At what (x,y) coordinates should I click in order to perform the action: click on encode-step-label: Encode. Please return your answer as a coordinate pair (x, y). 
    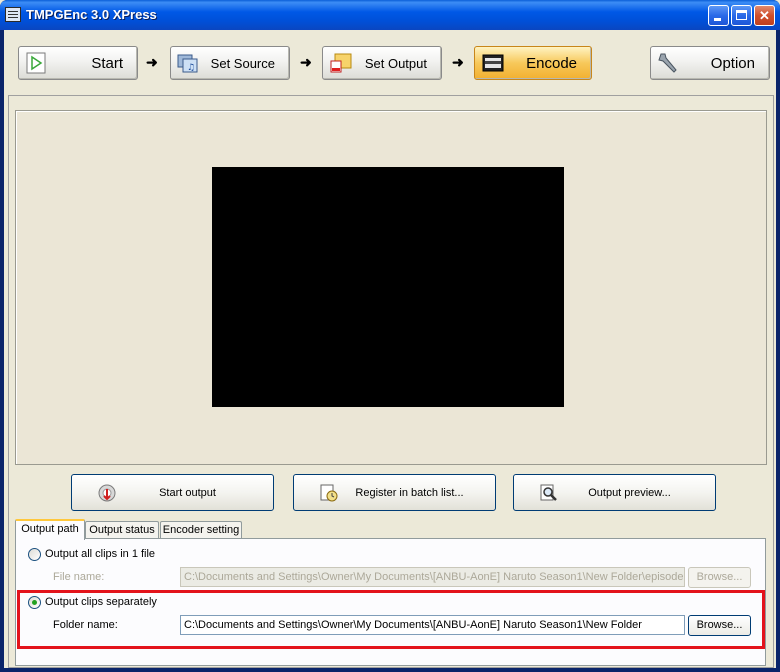
    Looking at the image, I should click on (551, 63).